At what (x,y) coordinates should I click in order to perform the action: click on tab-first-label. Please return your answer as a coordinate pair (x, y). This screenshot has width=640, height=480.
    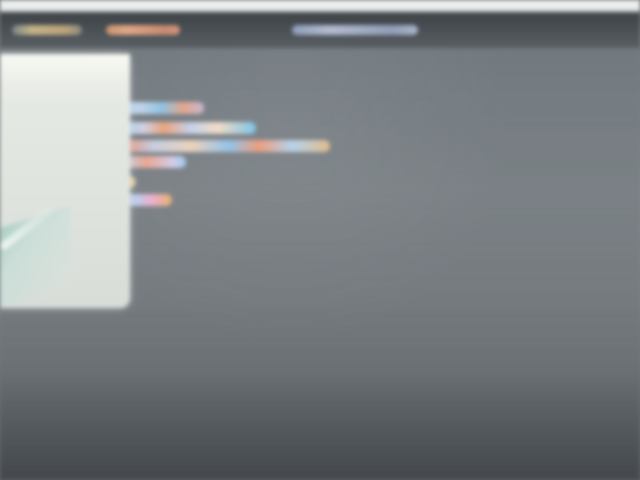
    Looking at the image, I should click on (47, 30).